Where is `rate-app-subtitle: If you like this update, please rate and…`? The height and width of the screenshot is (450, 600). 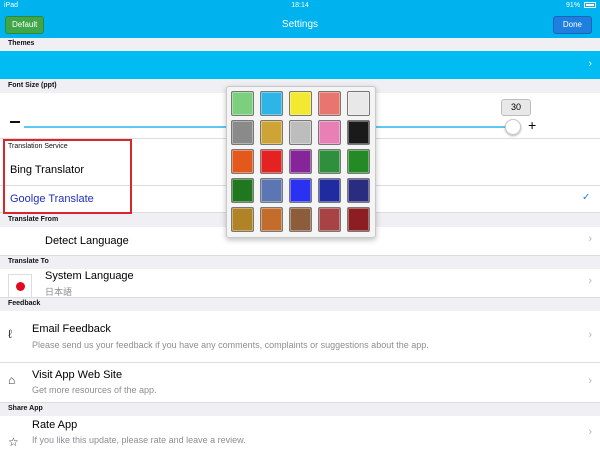
rate-app-subtitle: If you like this update, please rate and… is located at coordinates (139, 440).